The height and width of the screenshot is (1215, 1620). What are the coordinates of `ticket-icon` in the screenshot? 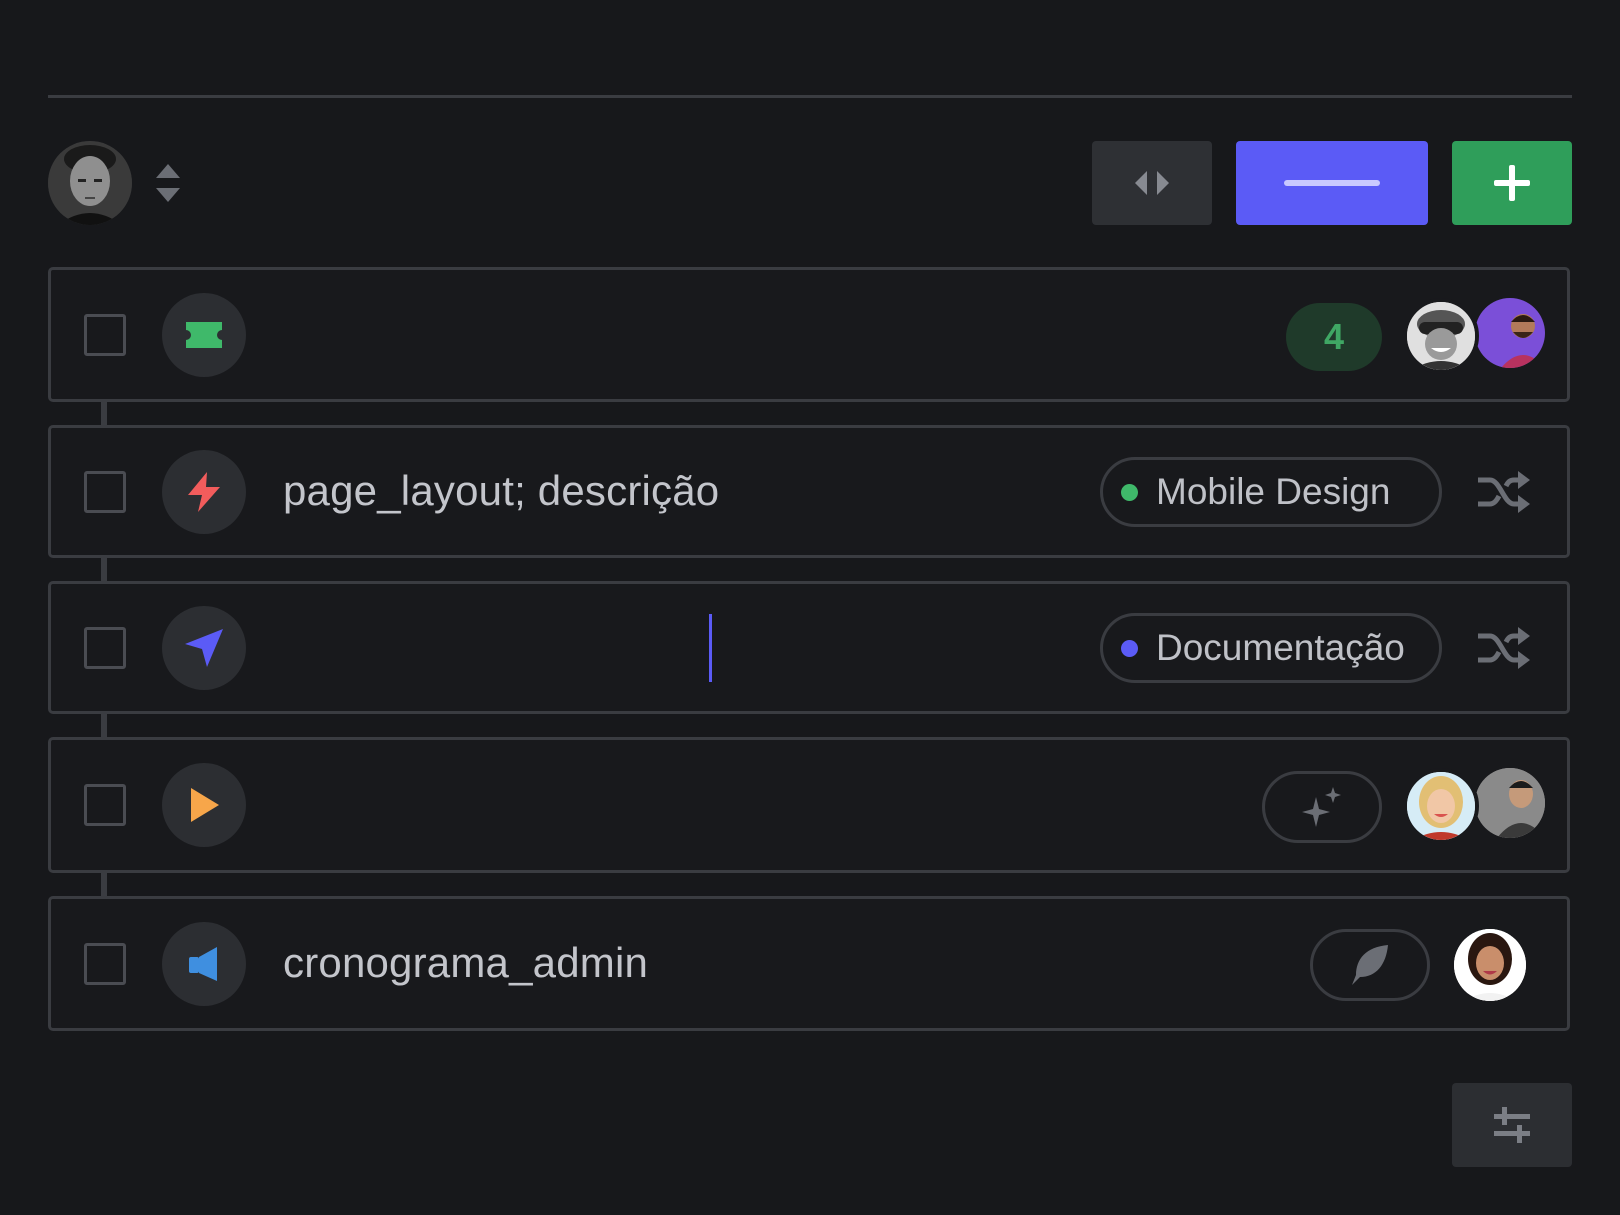 It's located at (204, 334).